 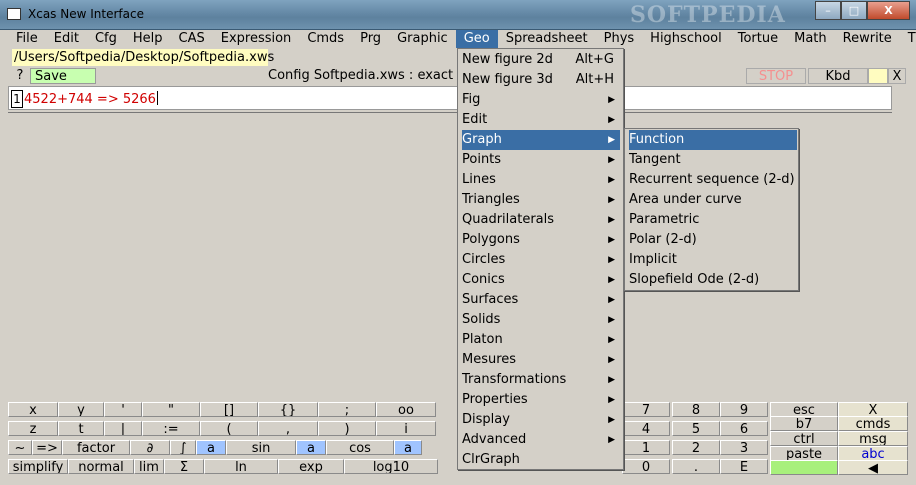 I want to click on geo-menu-item-transformations: Transformations ▶, so click(x=541, y=380).